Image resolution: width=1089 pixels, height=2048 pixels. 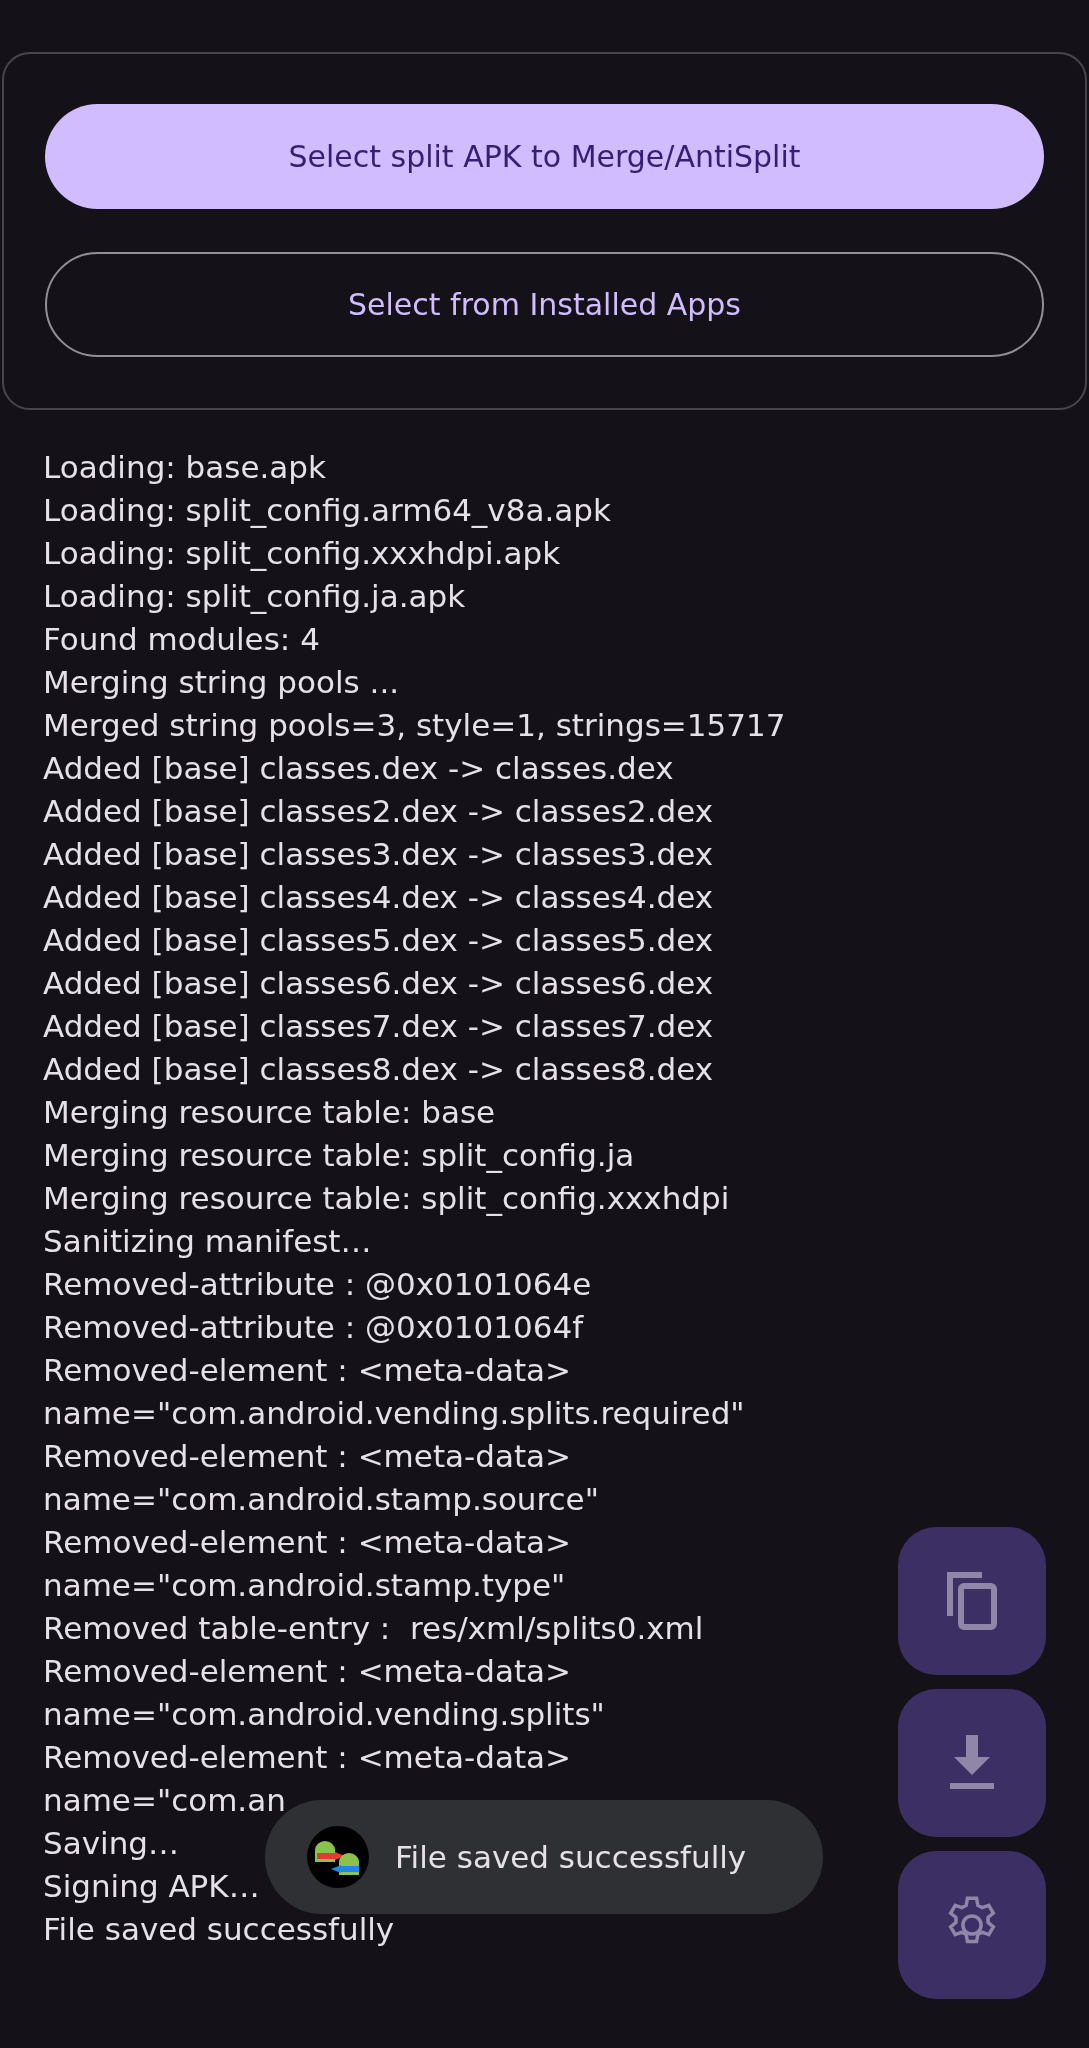 I want to click on log-line: Added [base] classes8.dex -> classes8.dex, so click(x=378, y=1069).